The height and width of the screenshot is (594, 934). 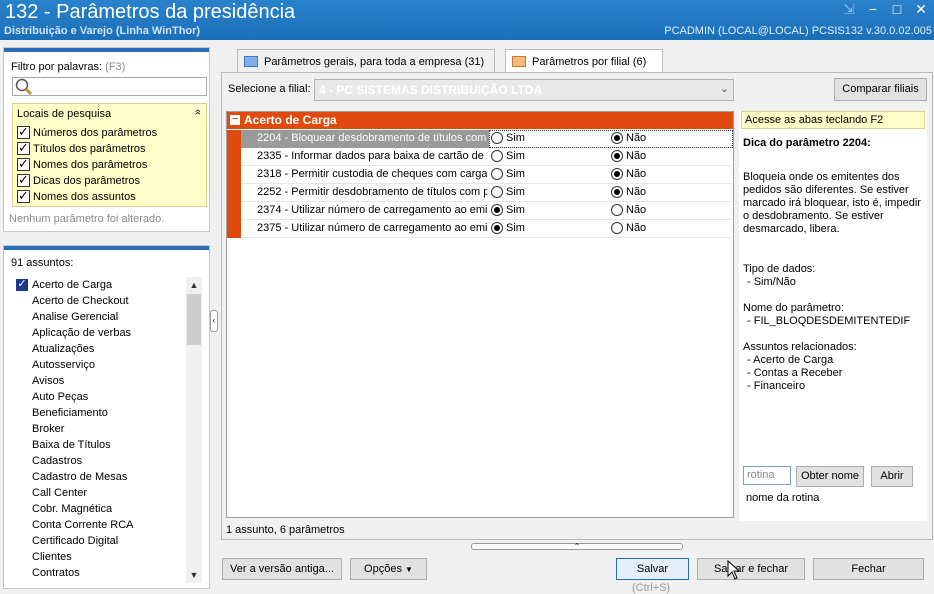 I want to click on chevron-down-icon: ⌄, so click(x=724, y=88).